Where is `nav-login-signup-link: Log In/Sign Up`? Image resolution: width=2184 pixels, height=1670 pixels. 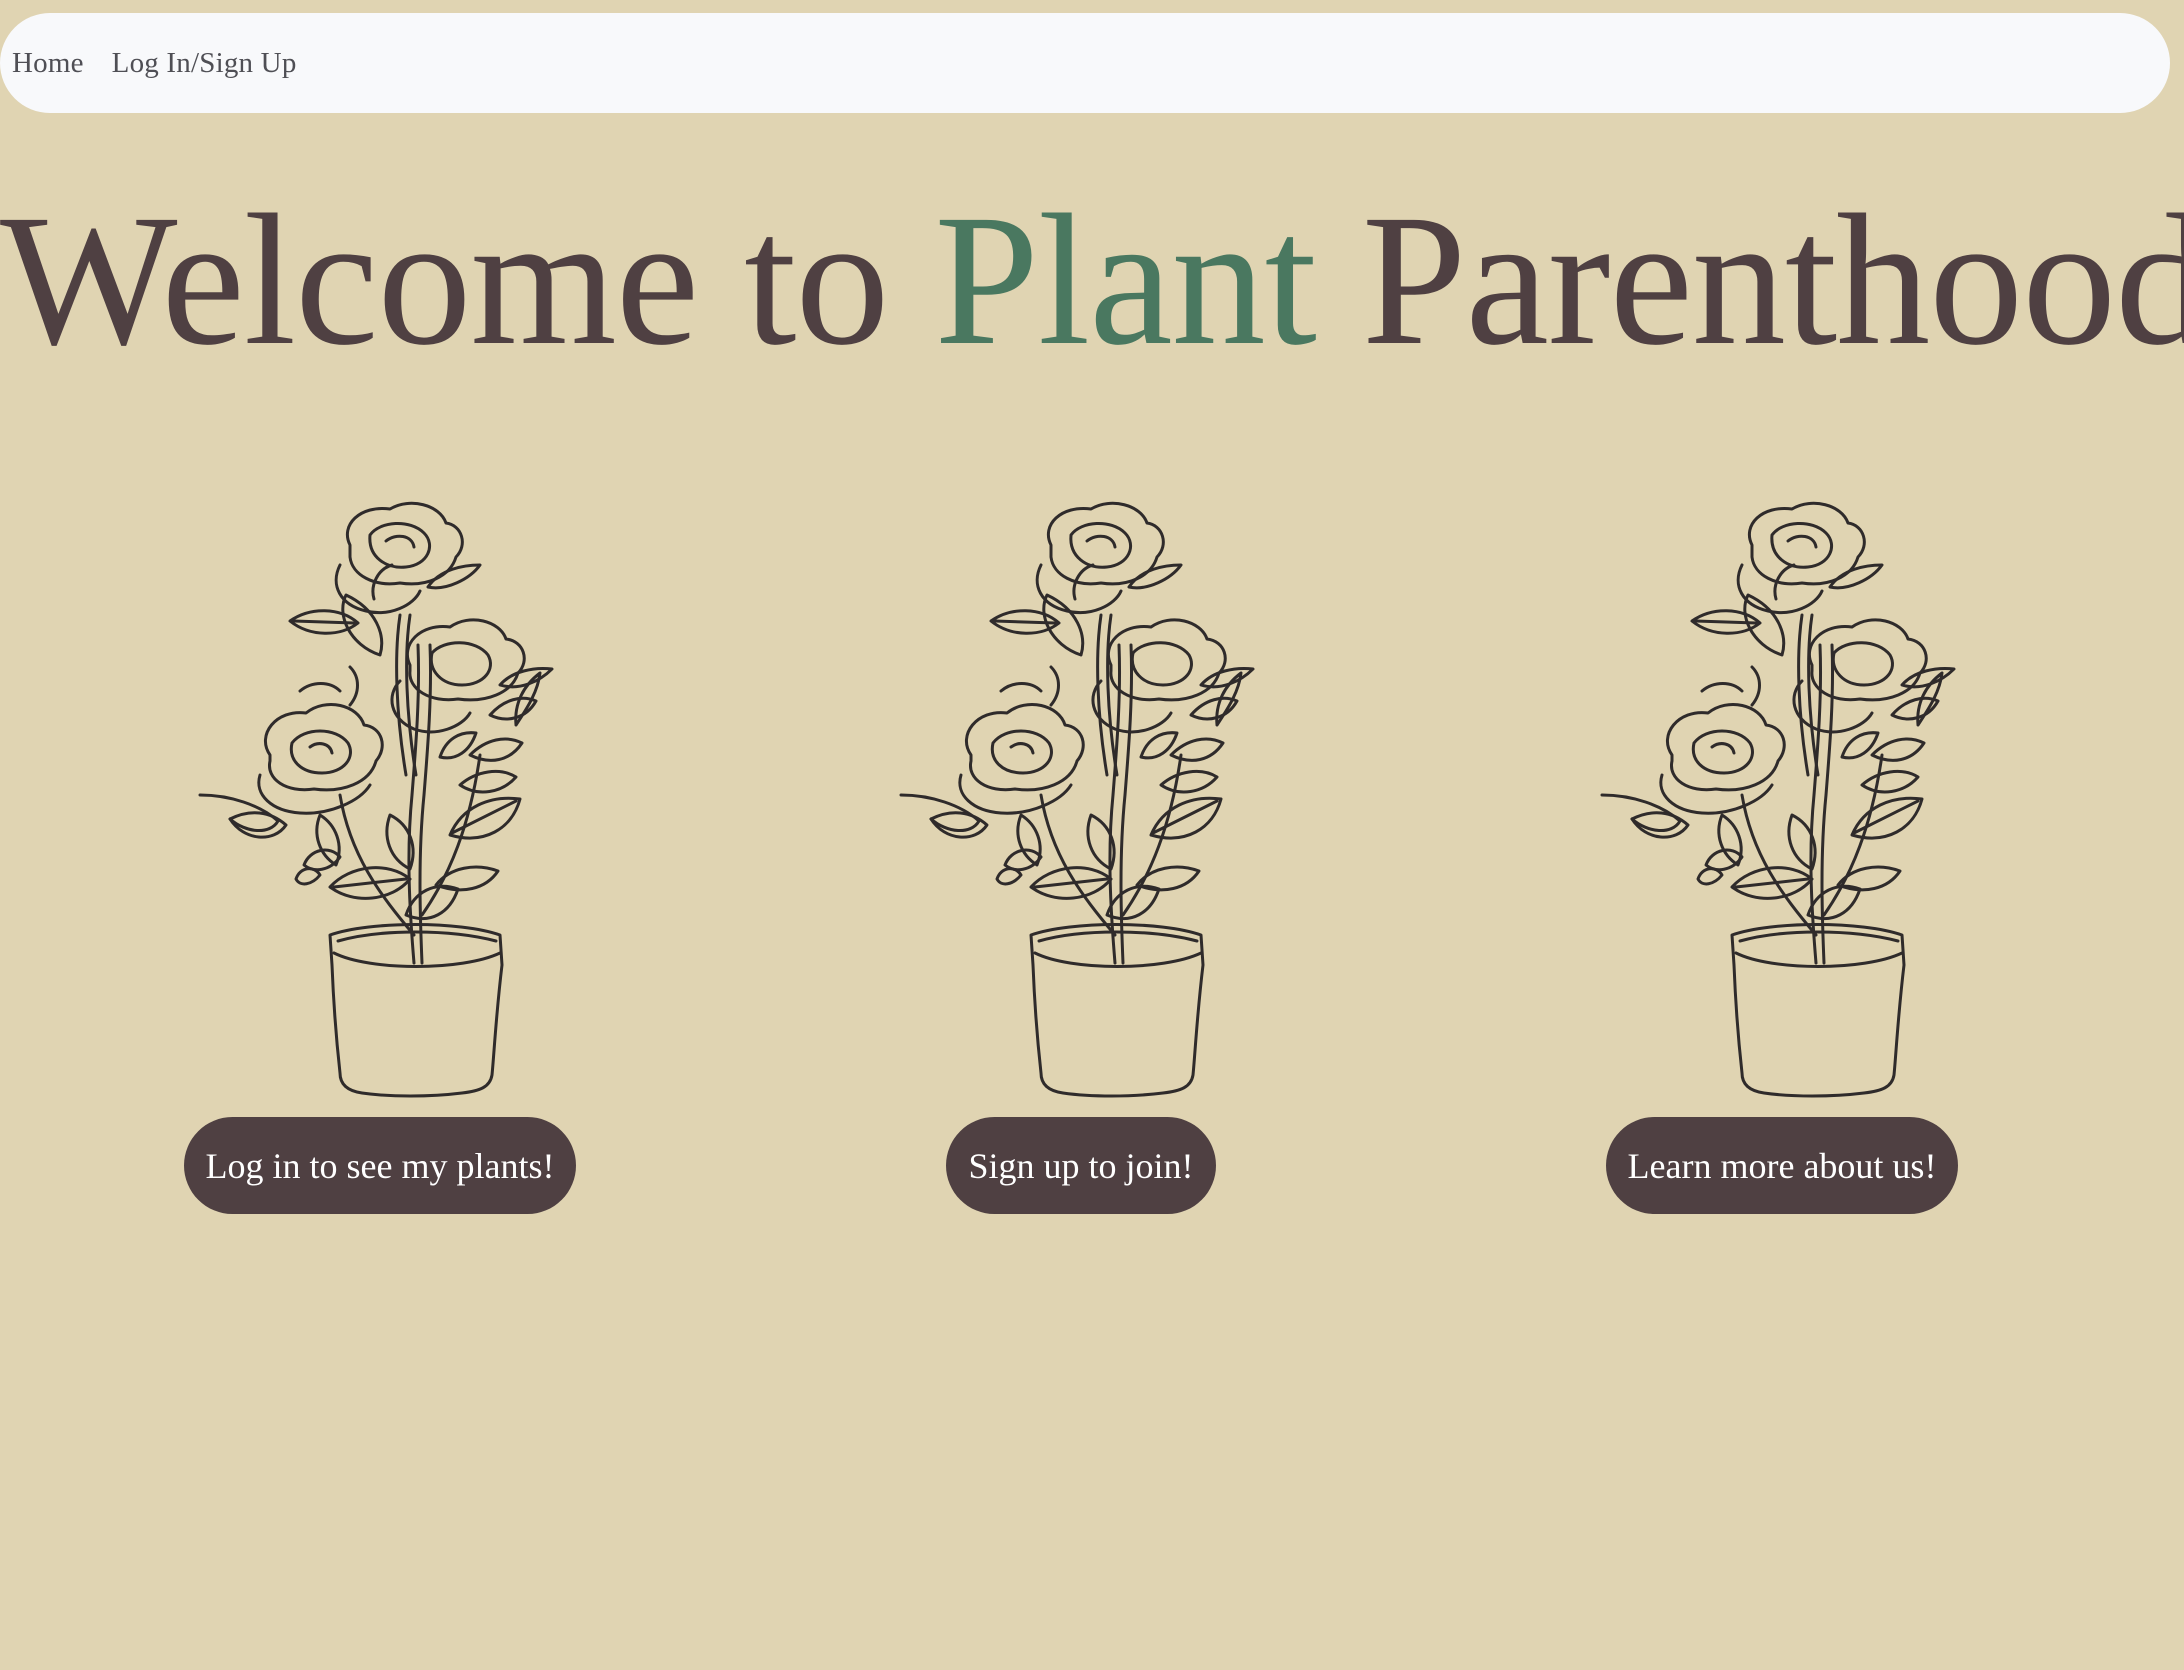 nav-login-signup-link: Log In/Sign Up is located at coordinates (204, 63).